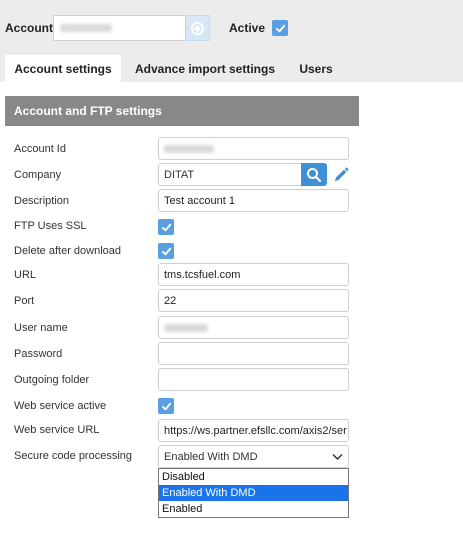 The image size is (463, 536). Describe the element at coordinates (253, 477) in the screenshot. I see `dropdown-option-disabled: Disabled` at that location.